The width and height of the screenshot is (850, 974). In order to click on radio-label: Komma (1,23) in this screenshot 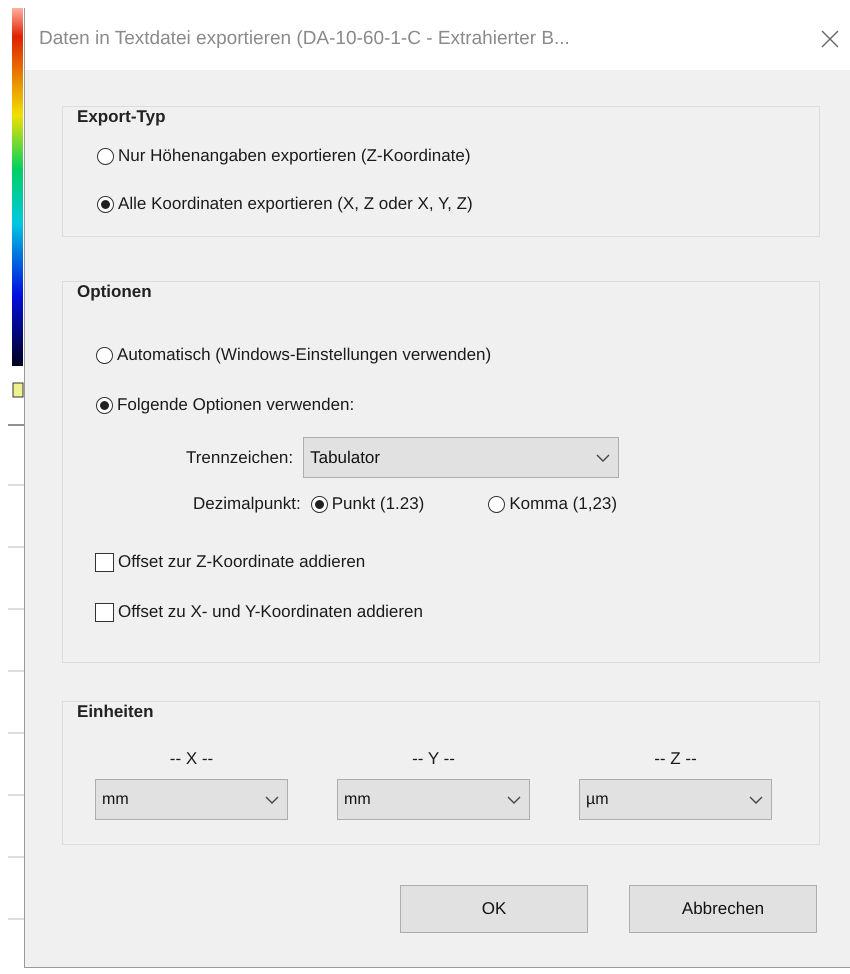, I will do `click(563, 504)`.